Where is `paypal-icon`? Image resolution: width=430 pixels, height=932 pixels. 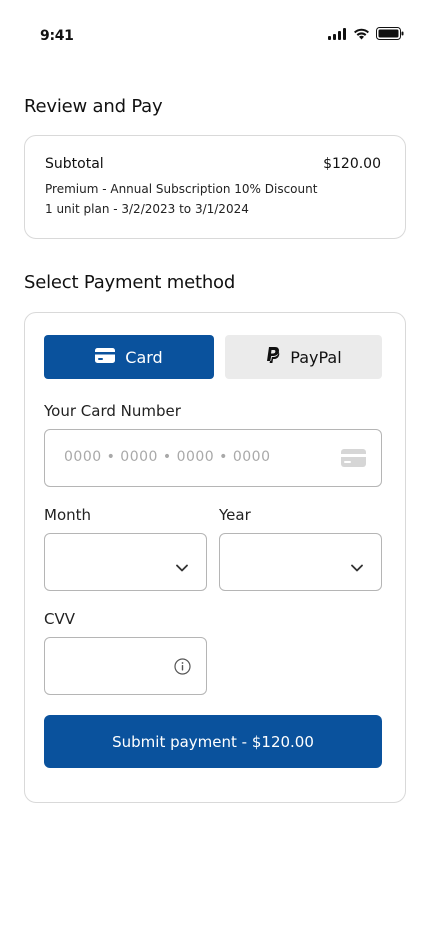 paypal-icon is located at coordinates (272, 357).